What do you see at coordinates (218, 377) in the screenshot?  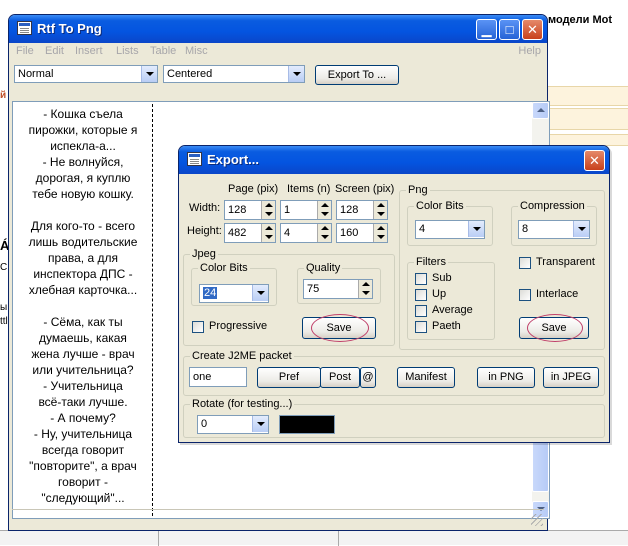 I see `j2me-name-input: one` at bounding box center [218, 377].